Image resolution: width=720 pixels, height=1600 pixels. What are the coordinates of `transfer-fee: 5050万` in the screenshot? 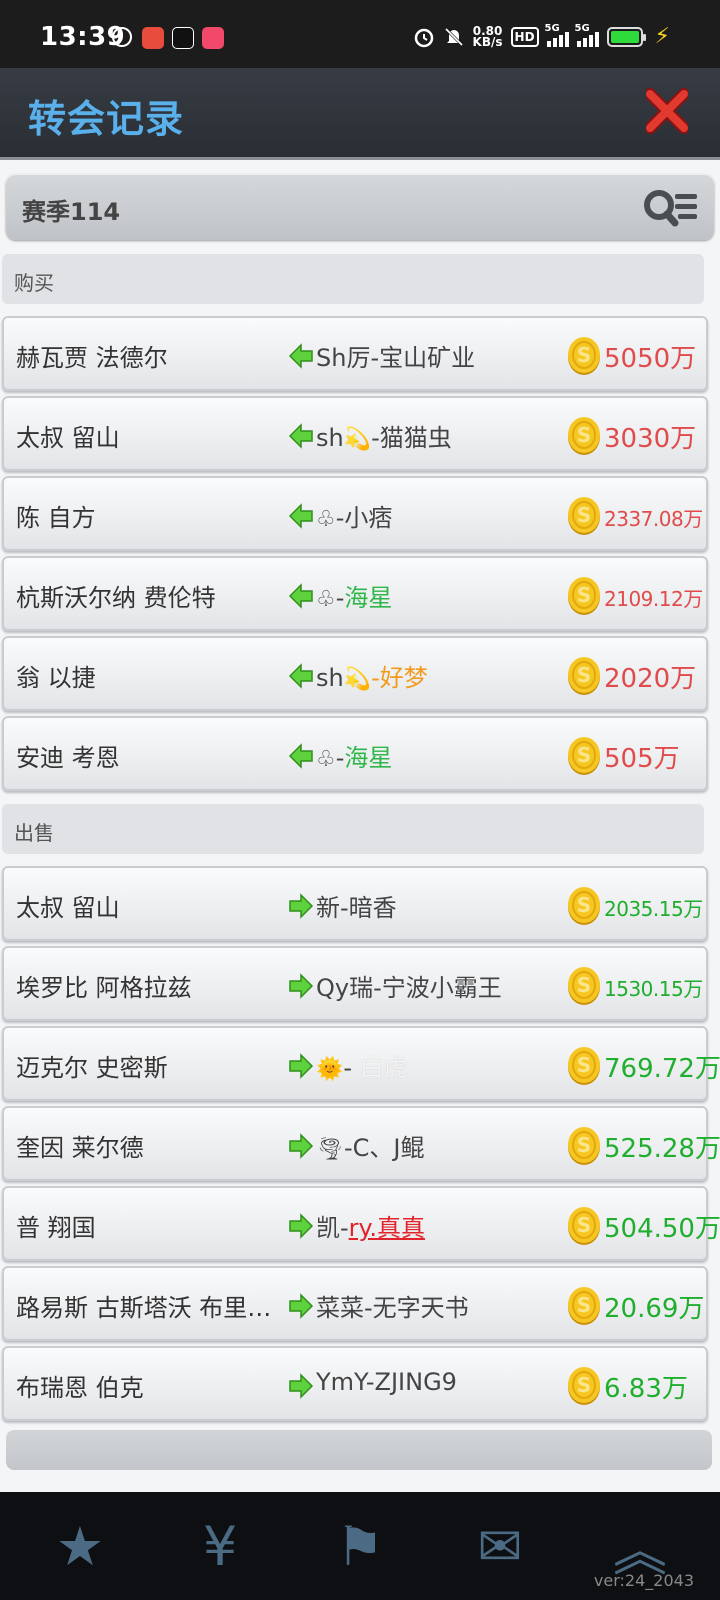 It's located at (650, 359).